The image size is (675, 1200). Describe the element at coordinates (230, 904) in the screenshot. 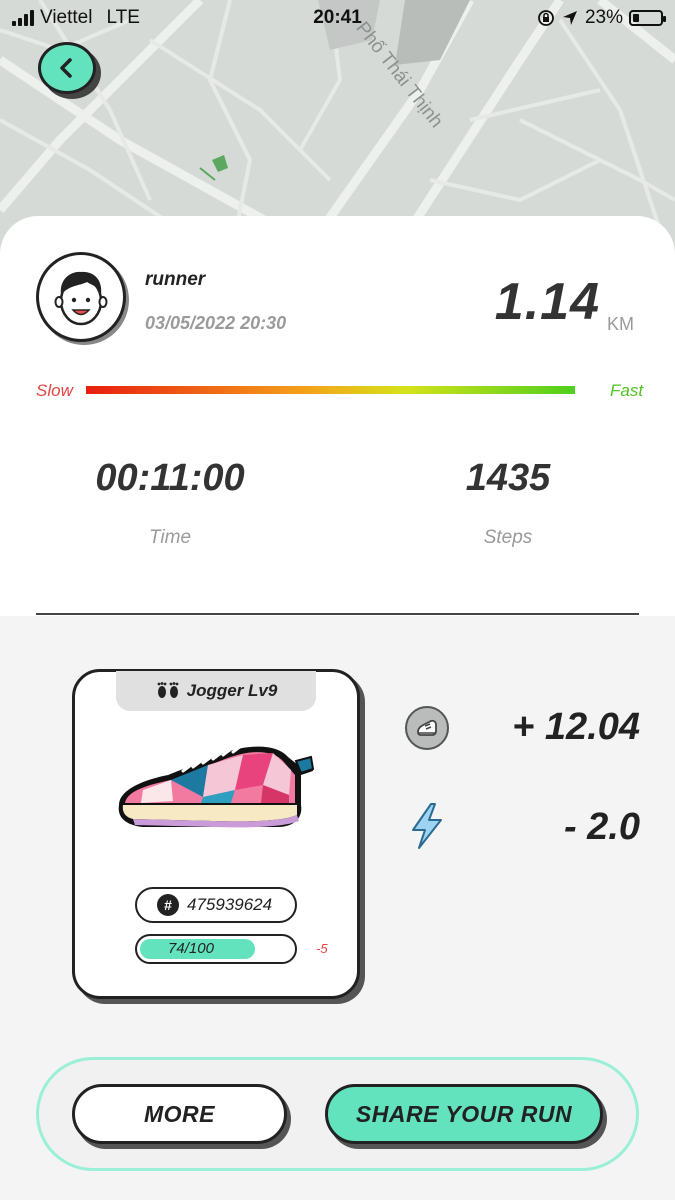

I see `sneaker-id: 475939624` at that location.